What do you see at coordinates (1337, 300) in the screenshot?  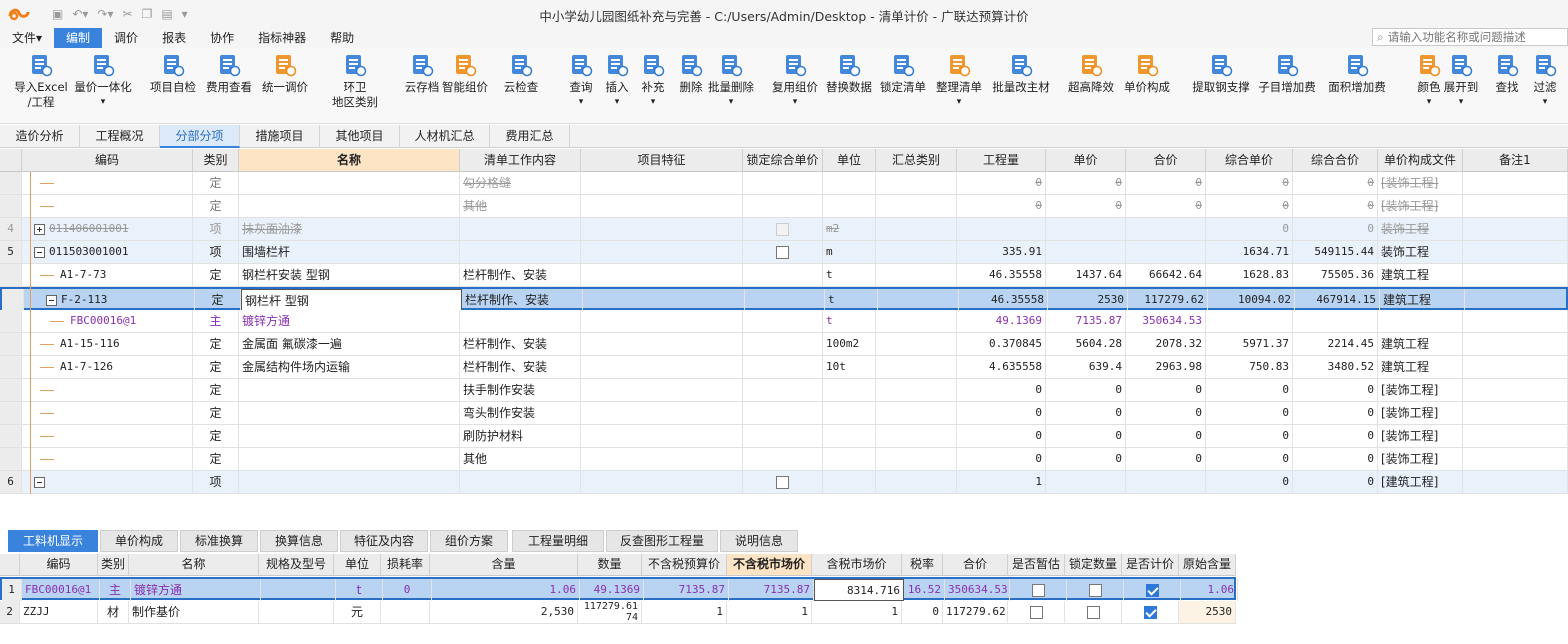 I see `cell-13: 467914.15` at bounding box center [1337, 300].